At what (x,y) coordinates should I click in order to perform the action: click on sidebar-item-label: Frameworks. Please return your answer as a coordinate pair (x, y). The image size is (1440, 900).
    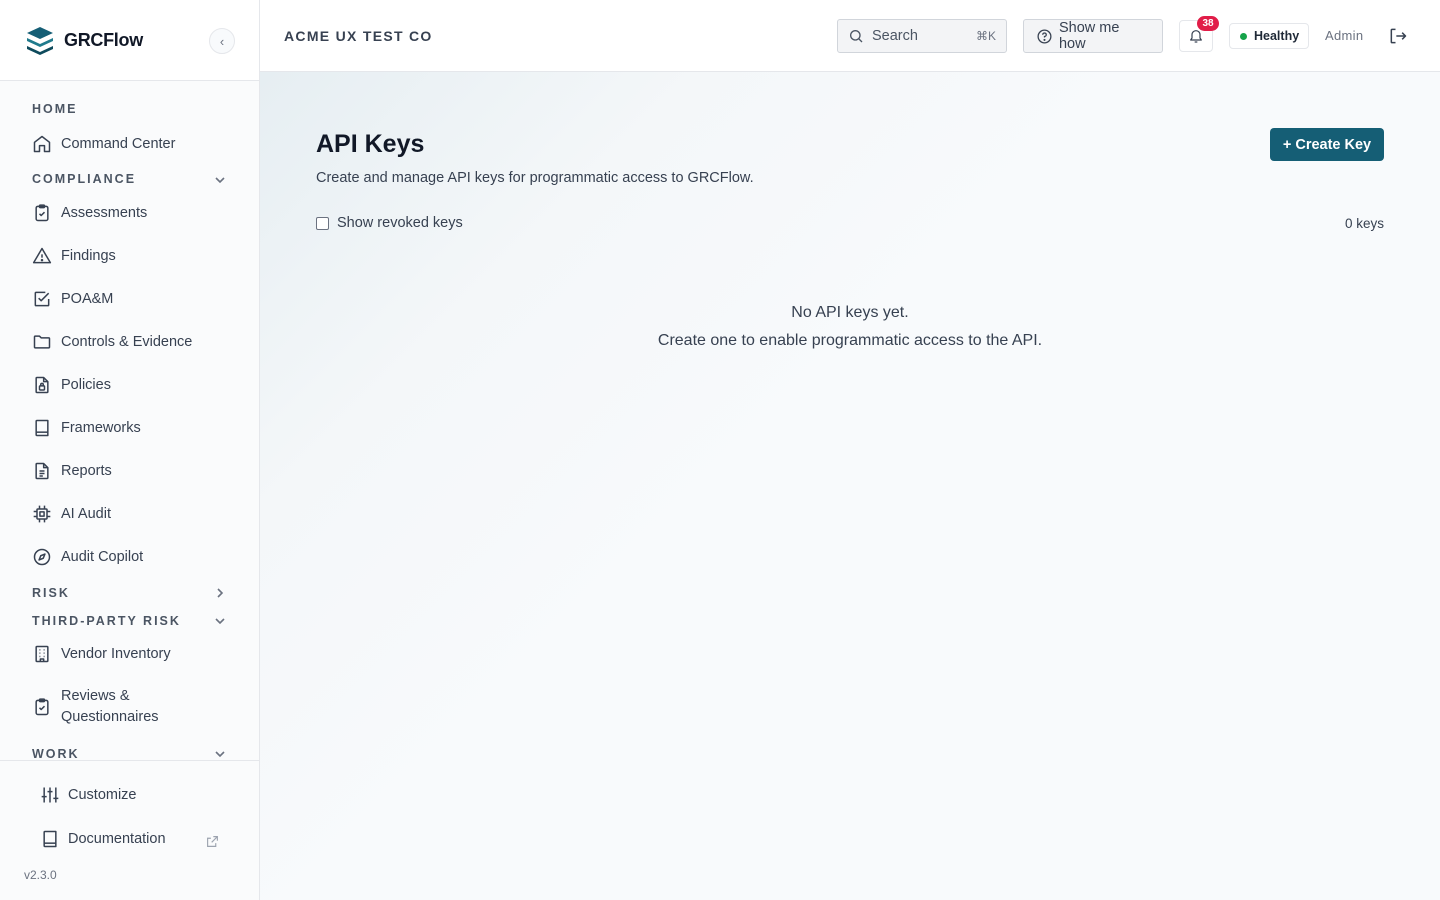
    Looking at the image, I should click on (101, 428).